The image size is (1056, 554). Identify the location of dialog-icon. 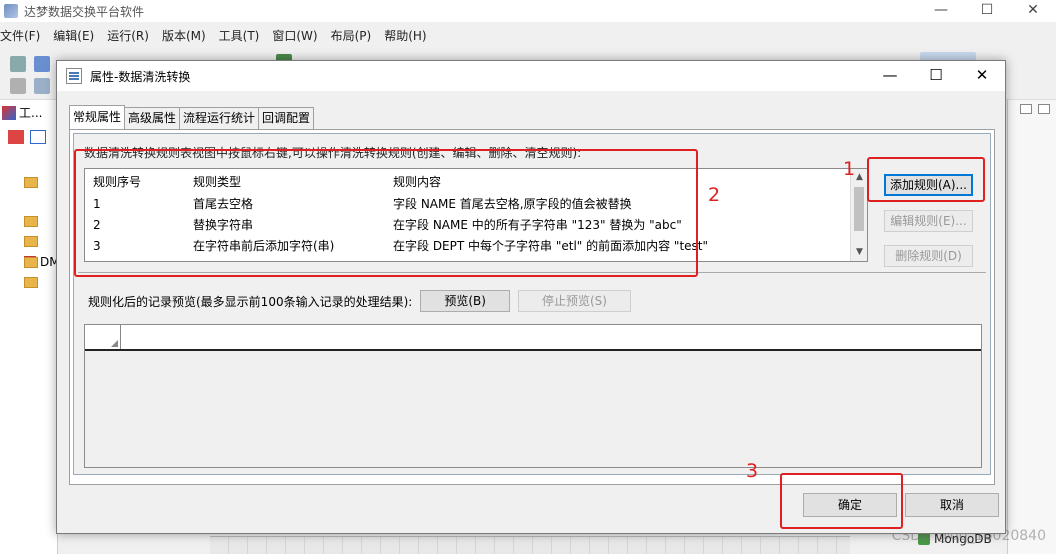
(74, 76).